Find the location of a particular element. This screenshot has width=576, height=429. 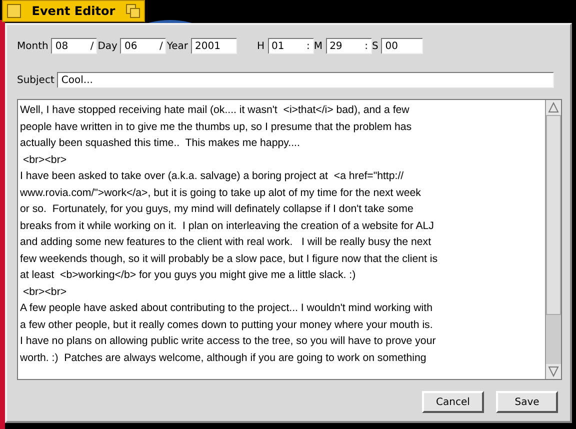

text-line: people have written in to give me the thumbs up, so I presume that the problem has is located at coordinates (216, 127).